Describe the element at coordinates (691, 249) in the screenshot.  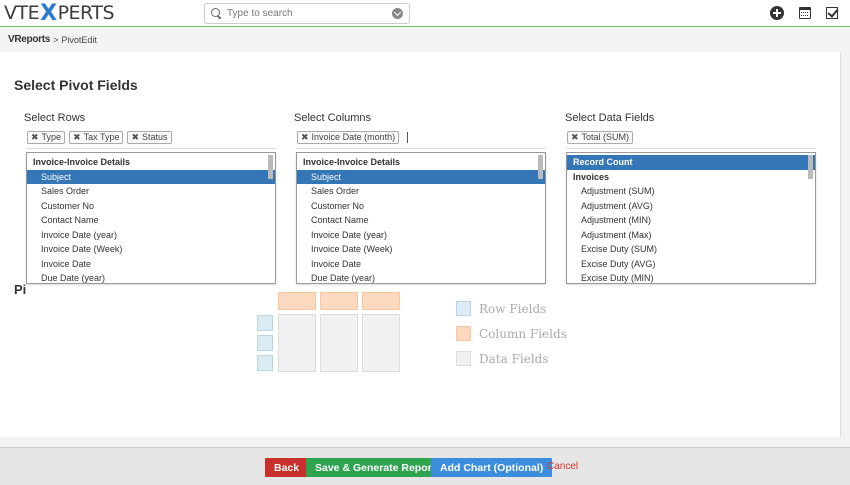
I see `list-item: Excise Duty (SUM)` at that location.